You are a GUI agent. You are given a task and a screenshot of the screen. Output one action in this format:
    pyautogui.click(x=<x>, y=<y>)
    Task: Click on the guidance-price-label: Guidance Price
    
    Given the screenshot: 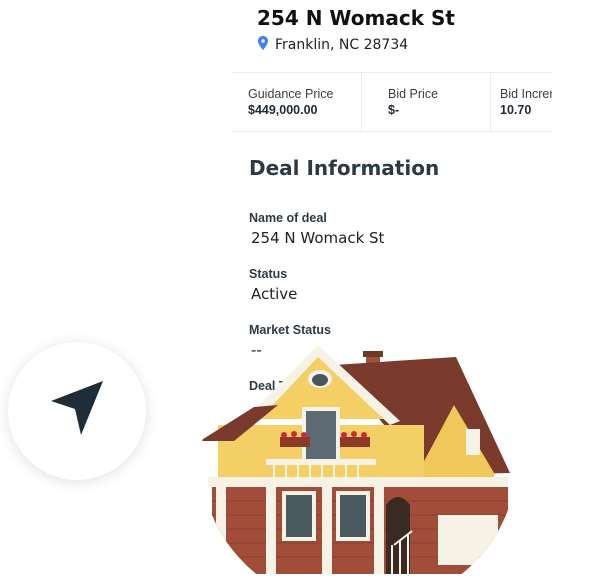 What is the action you would take?
    pyautogui.click(x=291, y=94)
    